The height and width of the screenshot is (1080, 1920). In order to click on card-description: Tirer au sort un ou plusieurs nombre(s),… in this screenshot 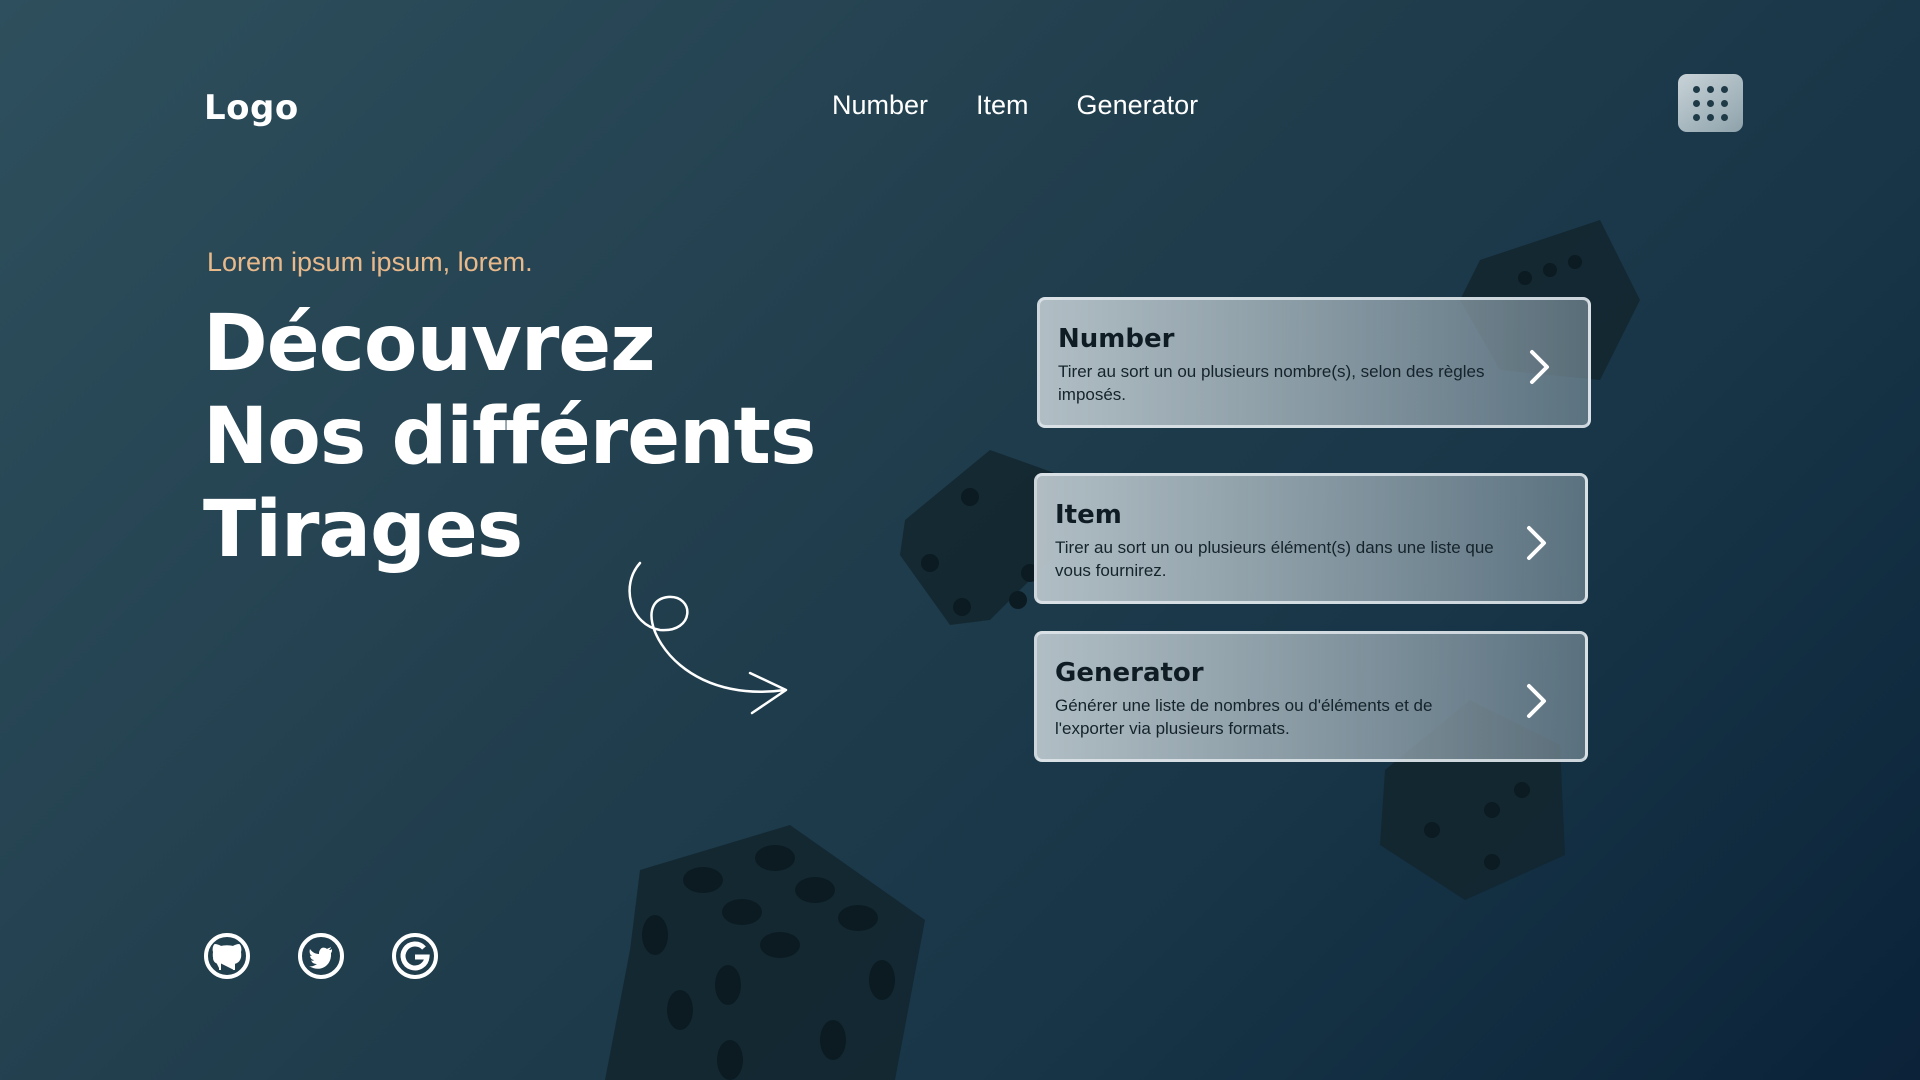, I will do `click(1271, 383)`.